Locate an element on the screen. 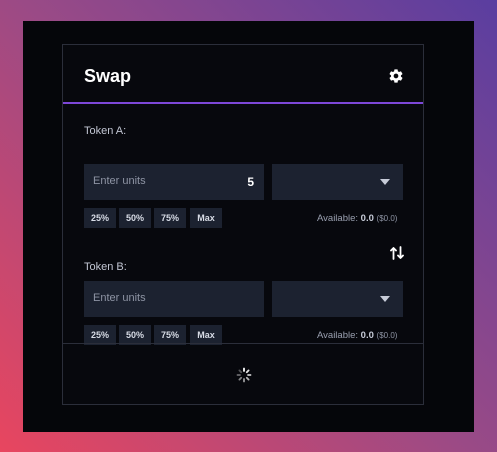 Image resolution: width=497 pixels, height=452 pixels. token-a-label: Token A: is located at coordinates (105, 131).